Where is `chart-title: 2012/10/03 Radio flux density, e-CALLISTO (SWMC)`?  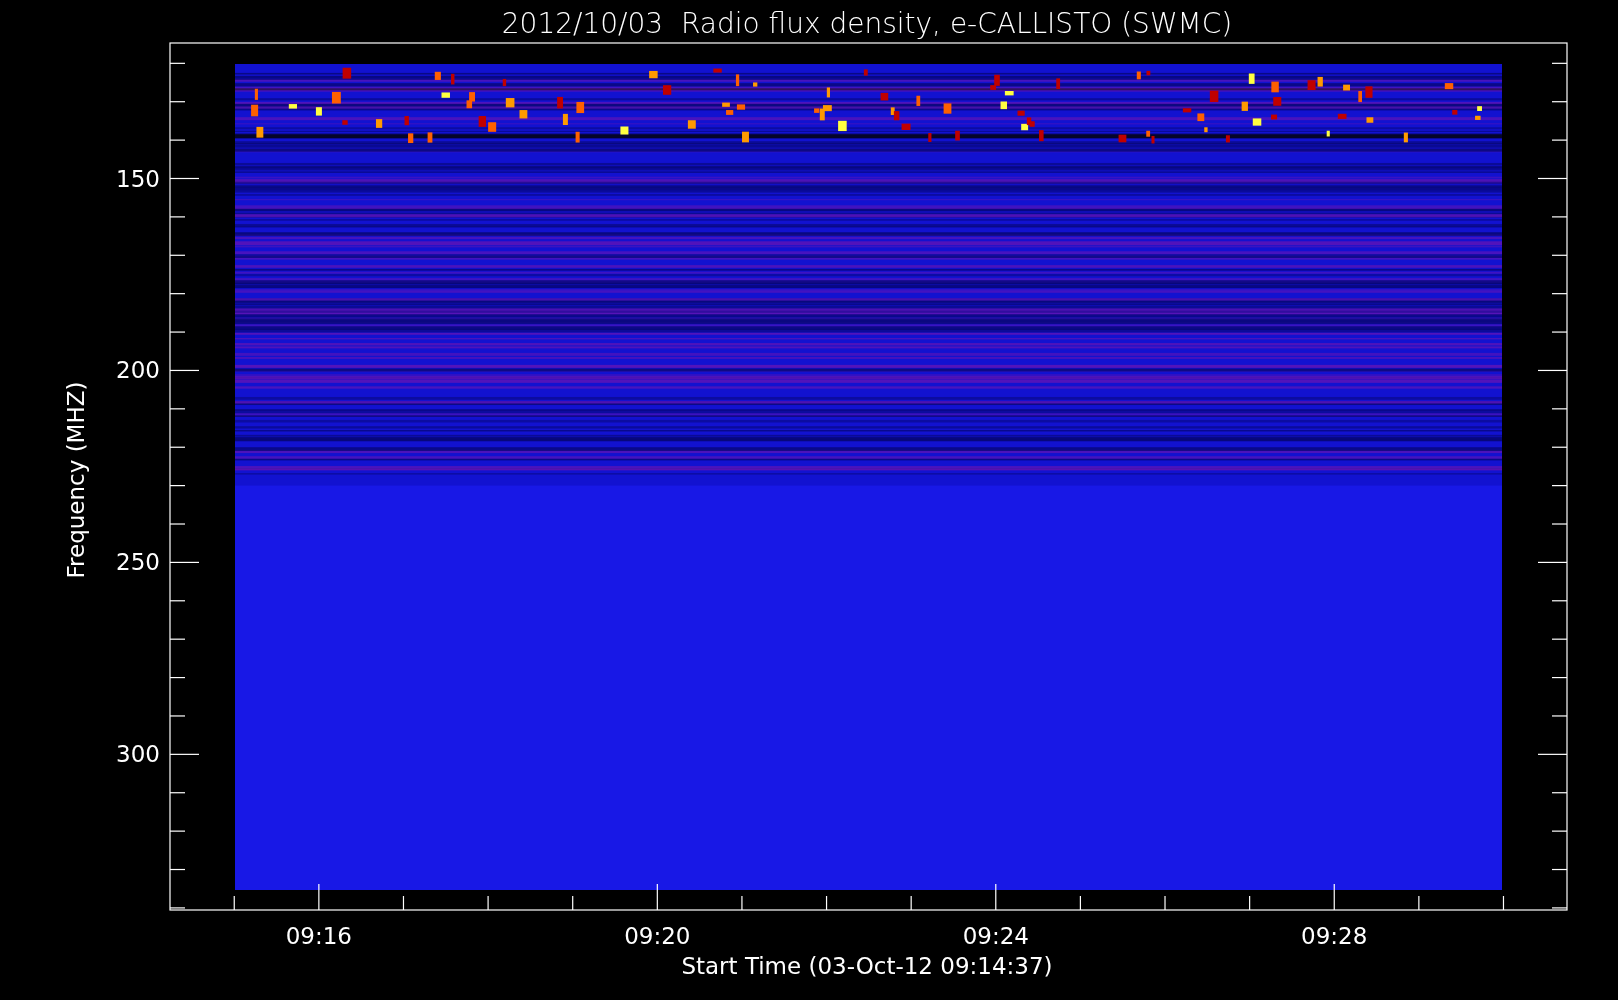
chart-title: 2012/10/03 Radio flux density, e-CALLISTO (SWMC) is located at coordinates (867, 23).